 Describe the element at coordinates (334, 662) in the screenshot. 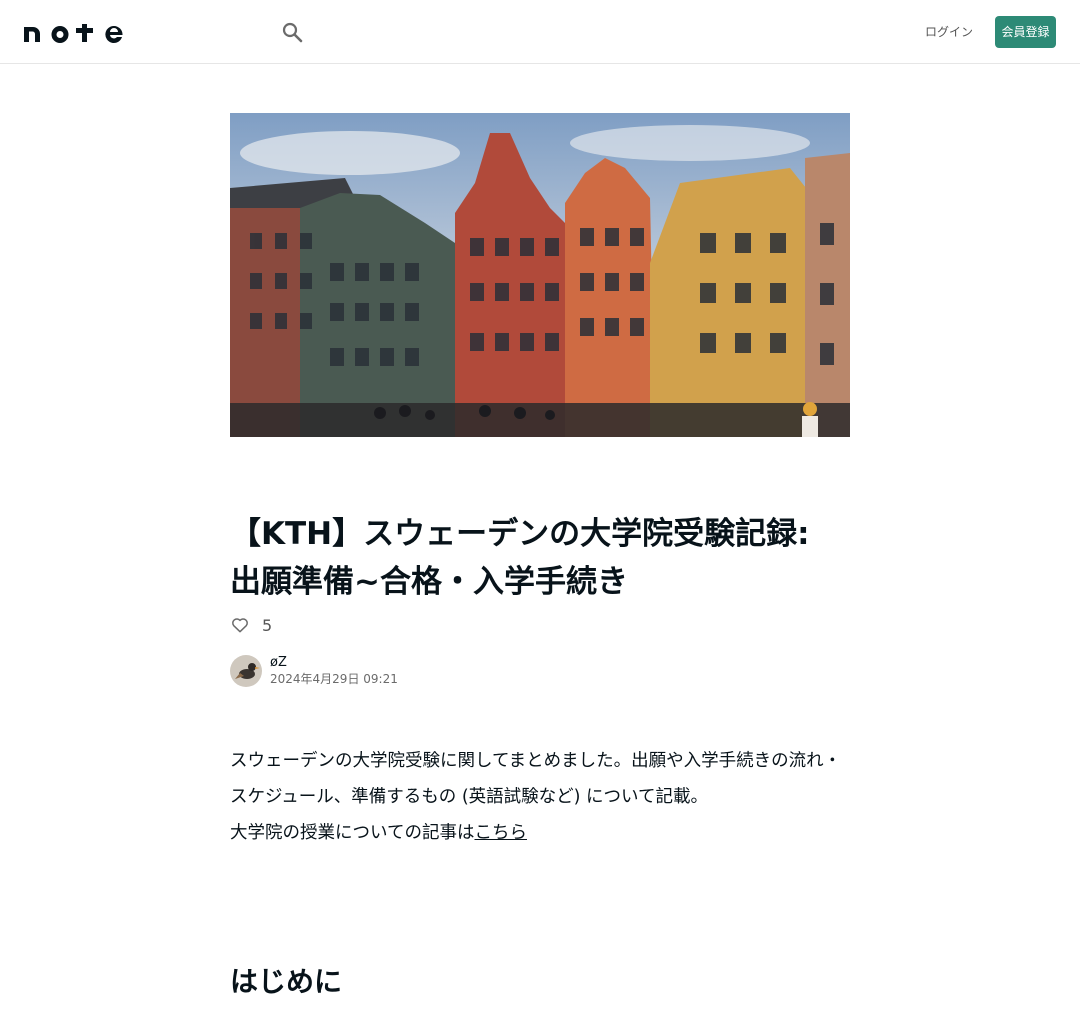

I see `author-name: øZ` at that location.